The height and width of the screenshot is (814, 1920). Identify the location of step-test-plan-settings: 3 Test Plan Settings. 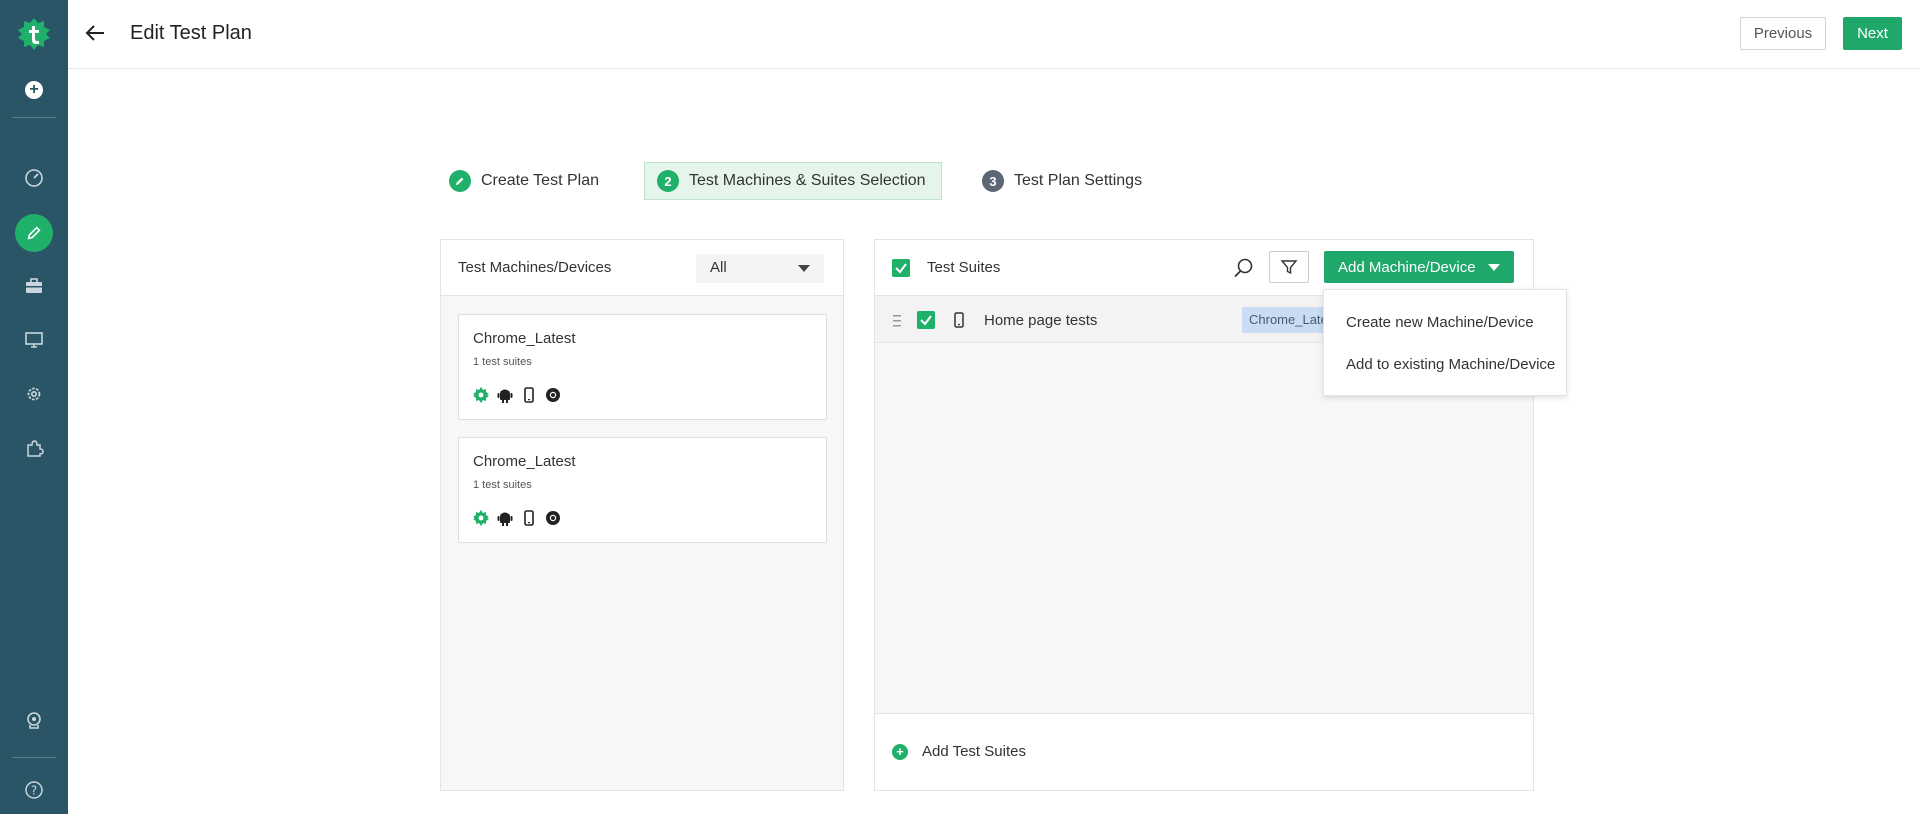
(1062, 181).